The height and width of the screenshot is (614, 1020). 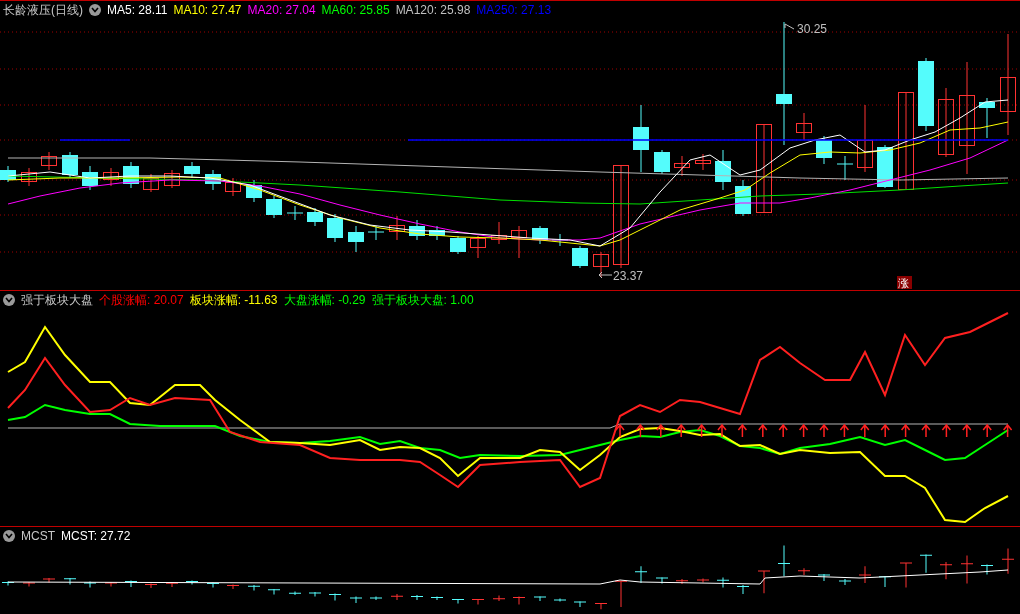 What do you see at coordinates (422, 300) in the screenshot?
I see `indicator-value: 强于板块大盘: 1.00` at bounding box center [422, 300].